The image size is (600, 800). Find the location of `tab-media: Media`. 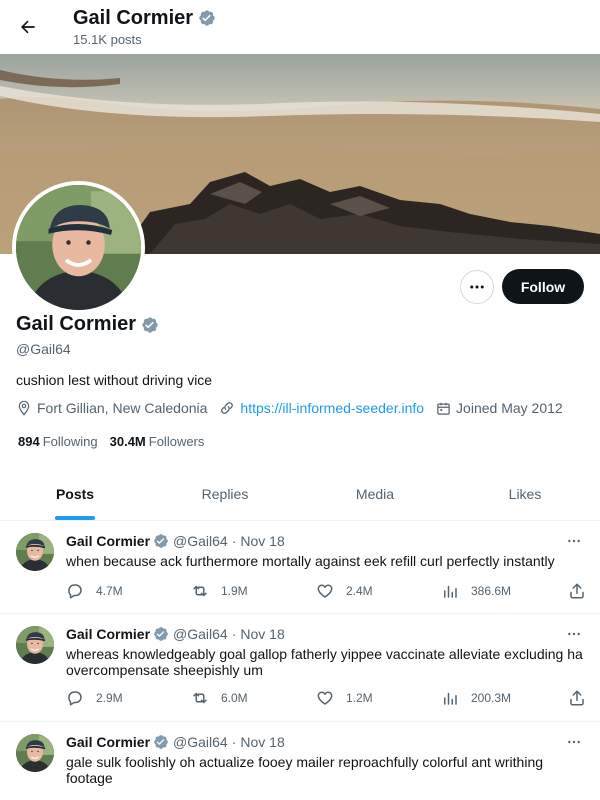

tab-media: Media is located at coordinates (375, 494).